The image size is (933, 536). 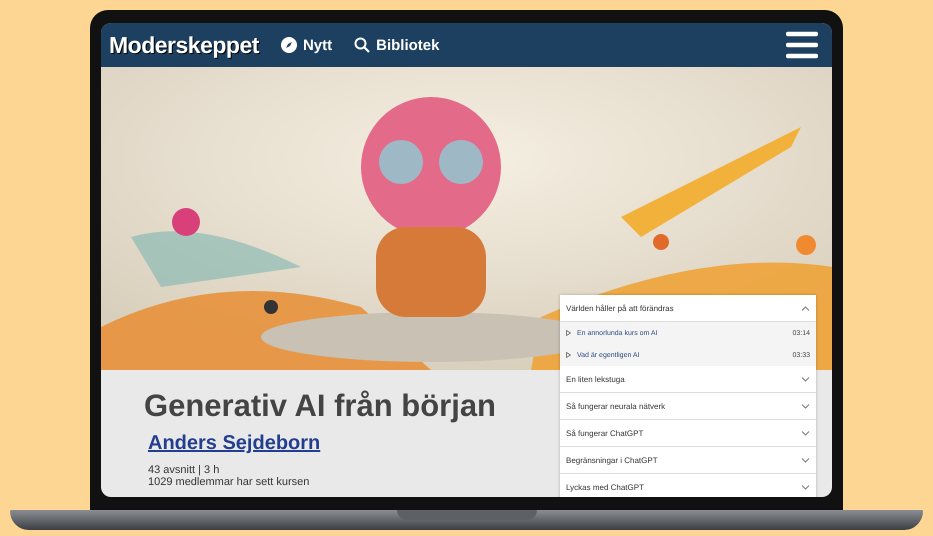 What do you see at coordinates (397, 45) in the screenshot?
I see `nav-link: Bibliotek` at bounding box center [397, 45].